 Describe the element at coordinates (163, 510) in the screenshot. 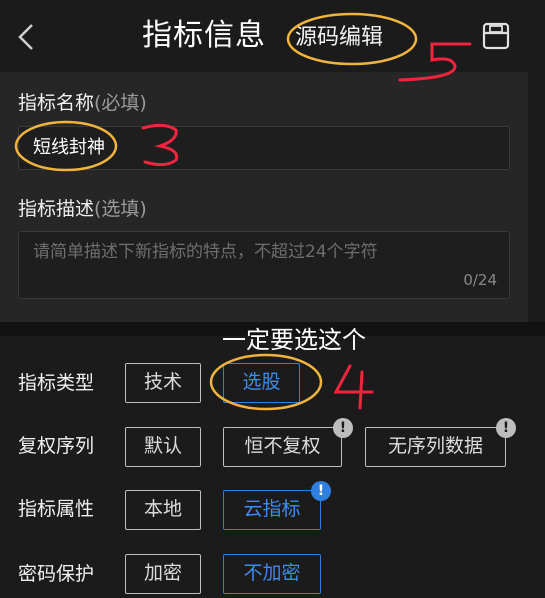

I see `attr-option-local: 本地` at that location.